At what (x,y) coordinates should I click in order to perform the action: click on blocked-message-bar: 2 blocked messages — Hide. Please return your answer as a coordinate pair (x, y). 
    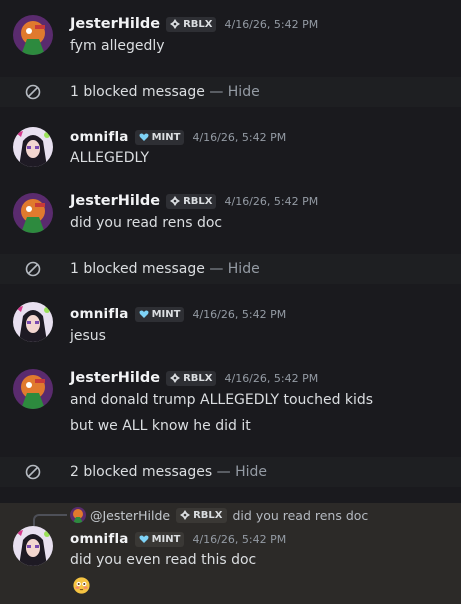
    Looking at the image, I should click on (230, 472).